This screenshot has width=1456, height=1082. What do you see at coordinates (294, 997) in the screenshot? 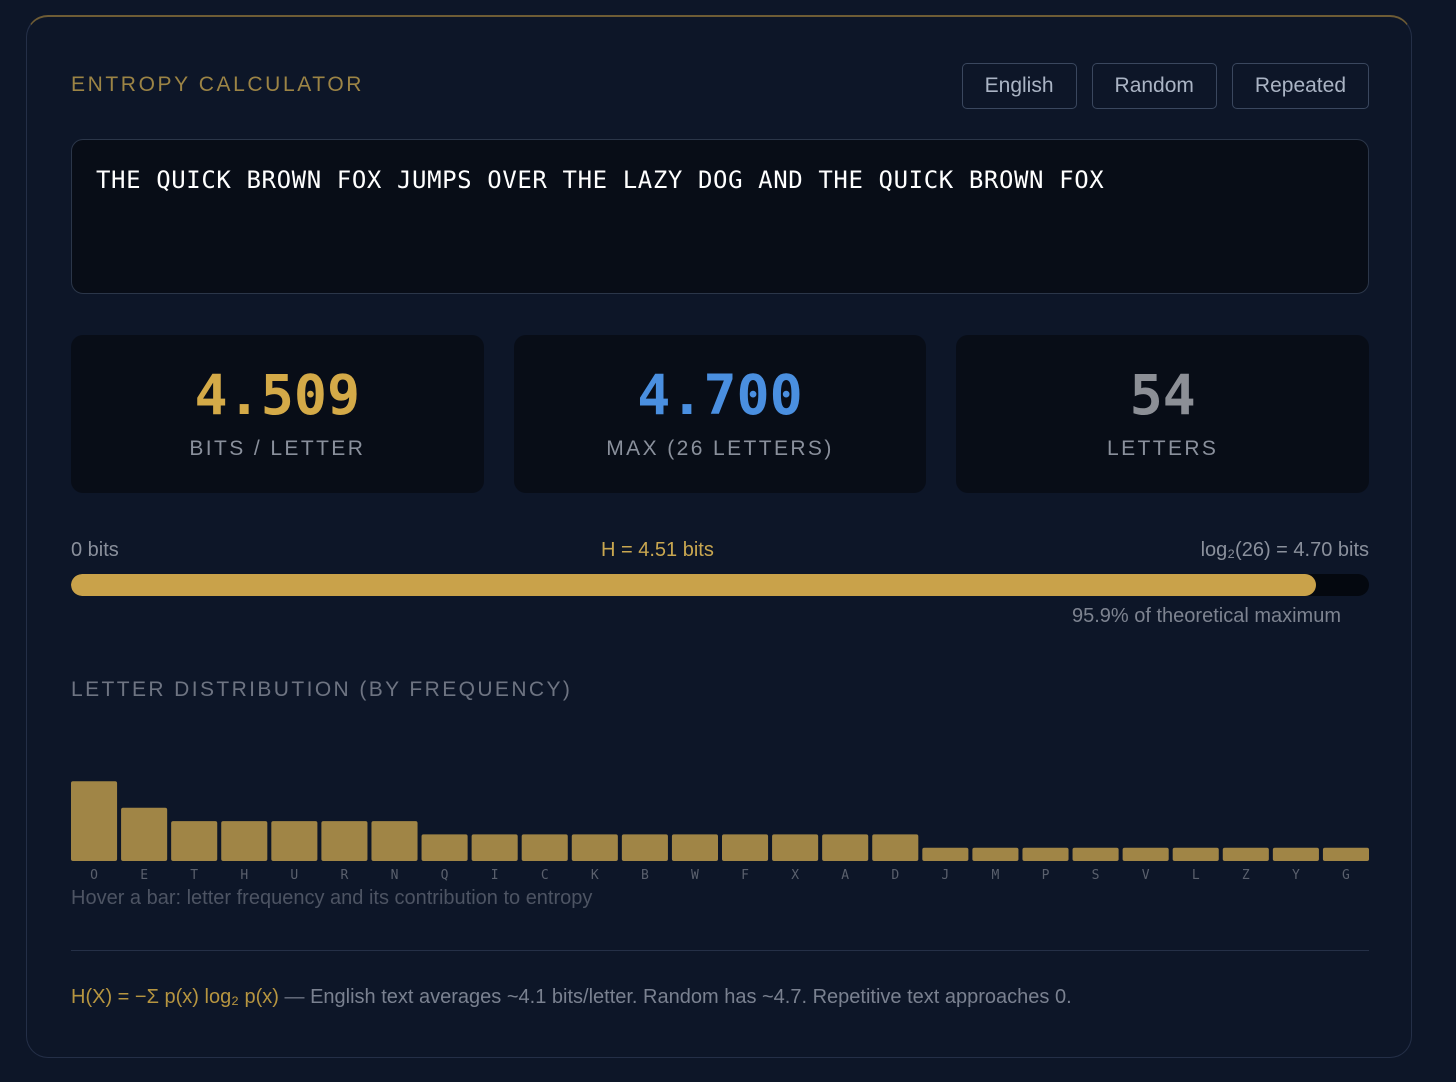
I see `footer-dash: —` at bounding box center [294, 997].